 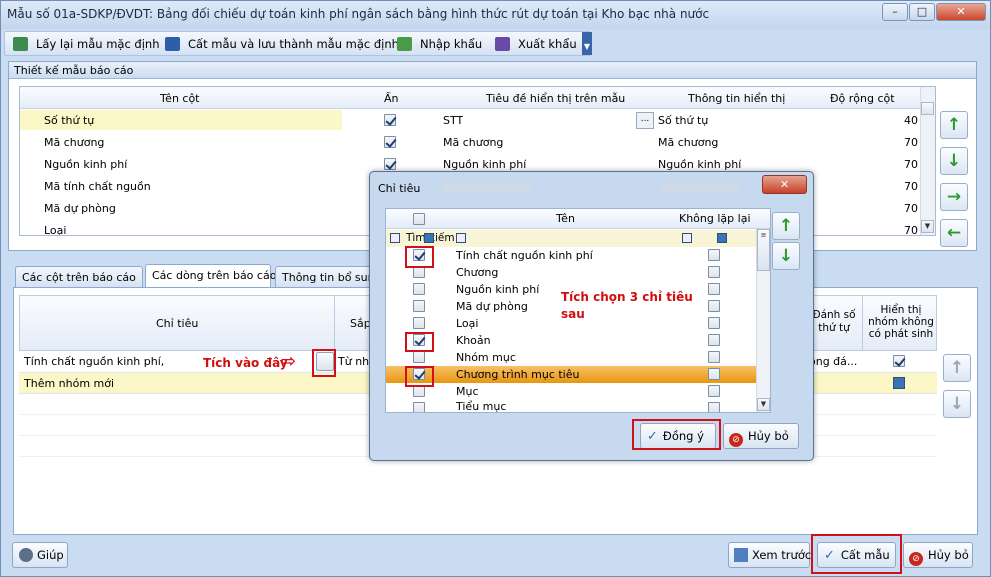 What do you see at coordinates (786, 226) in the screenshot?
I see `dialog-up-icon: ↑` at bounding box center [786, 226].